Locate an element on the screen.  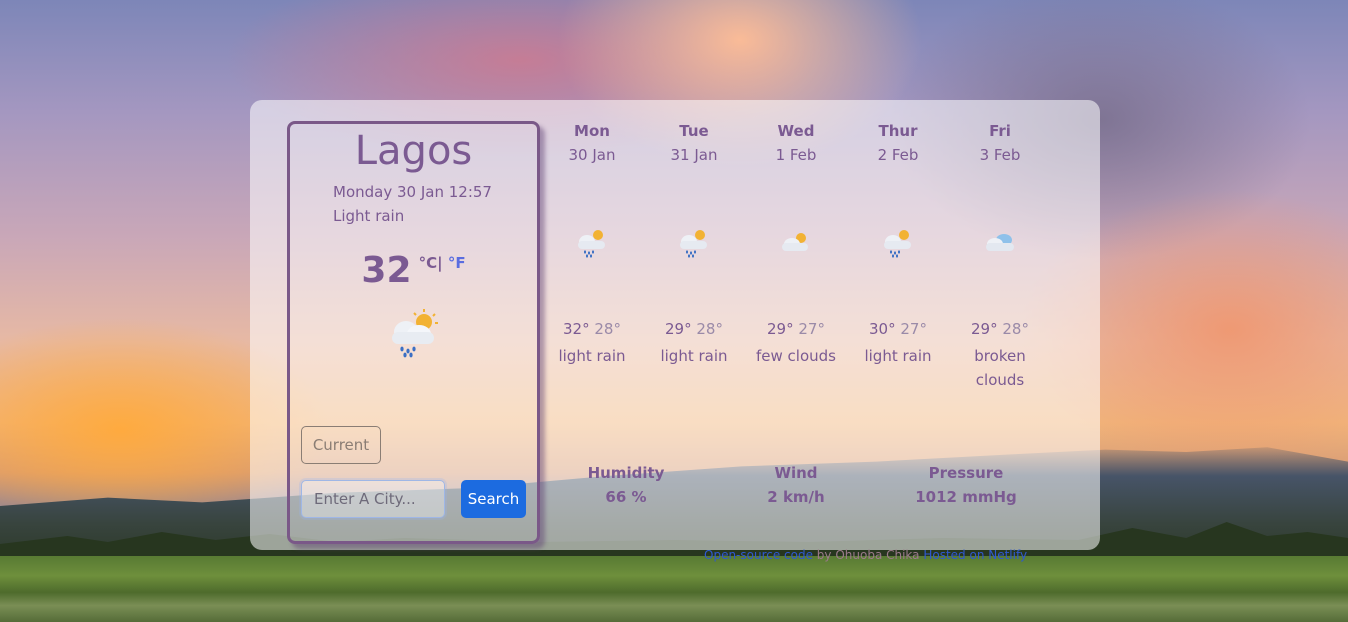
current-location-button: Current is located at coordinates (341, 445).